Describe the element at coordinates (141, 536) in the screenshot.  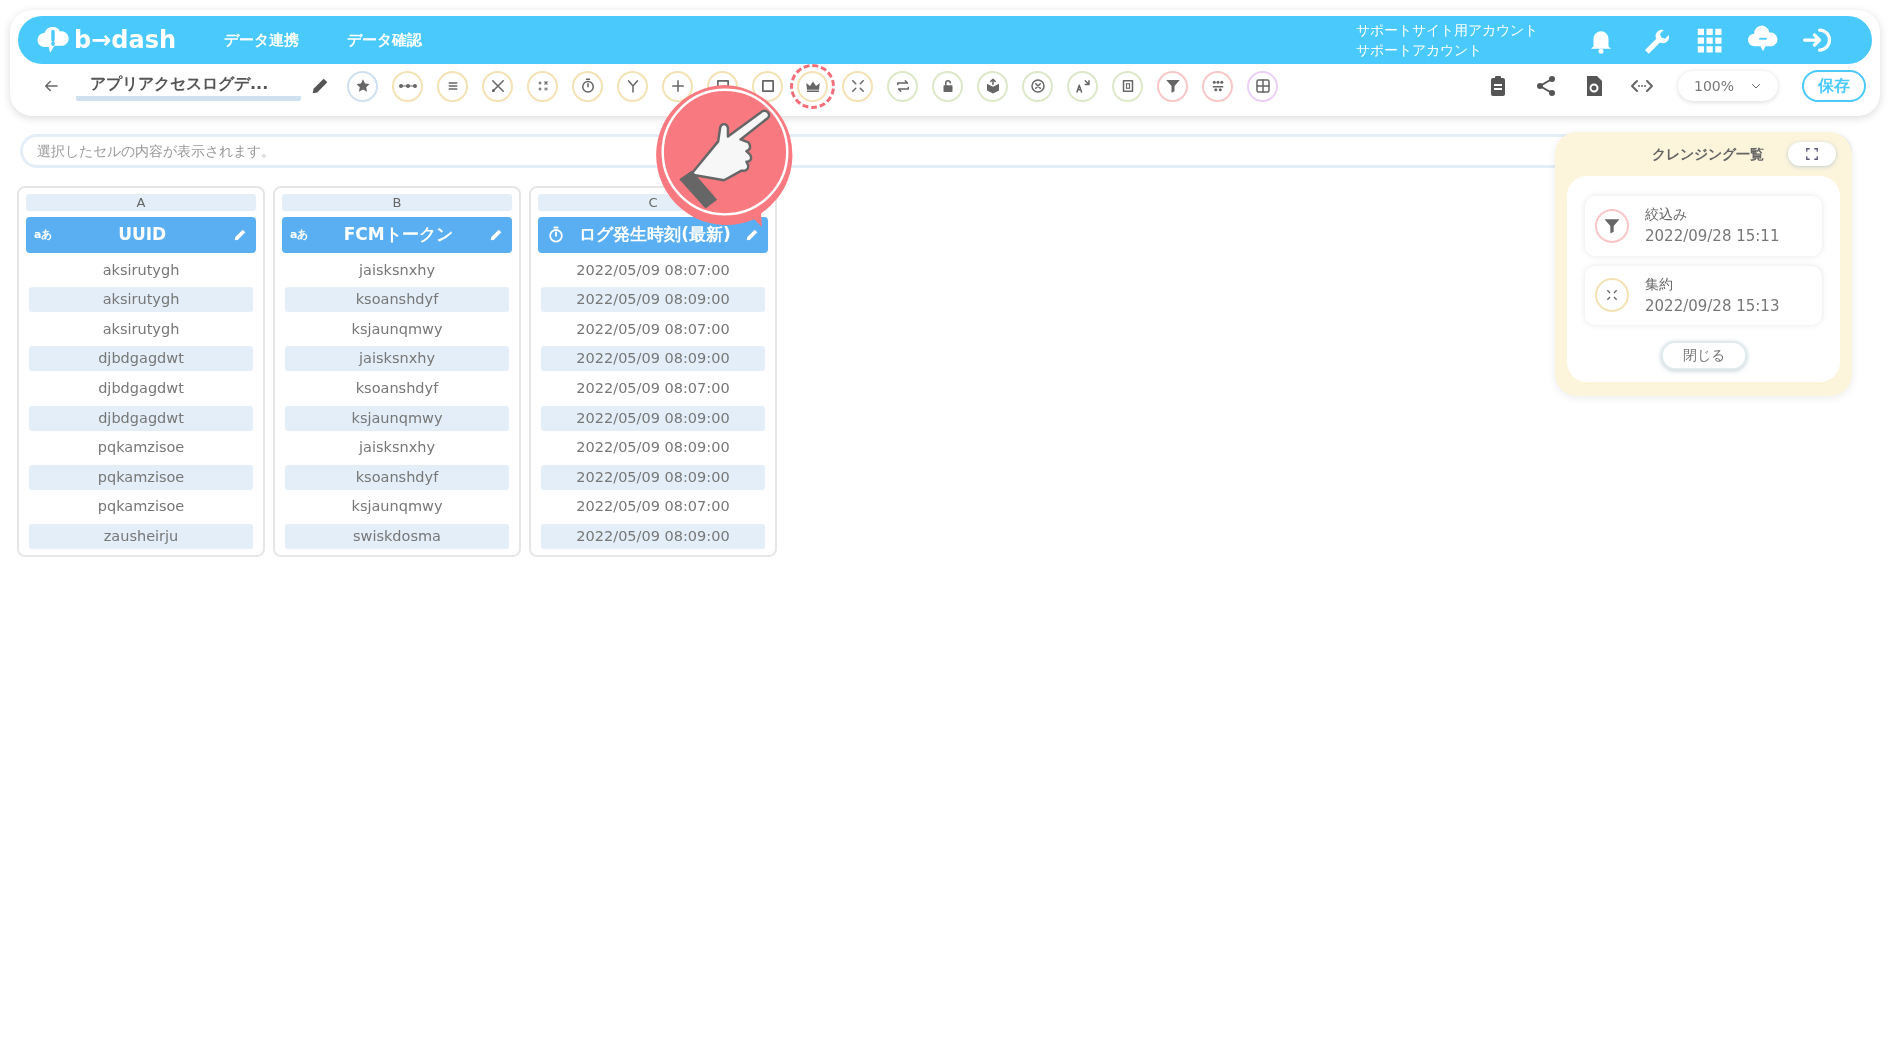
I see `table-cell: zausheirju` at that location.